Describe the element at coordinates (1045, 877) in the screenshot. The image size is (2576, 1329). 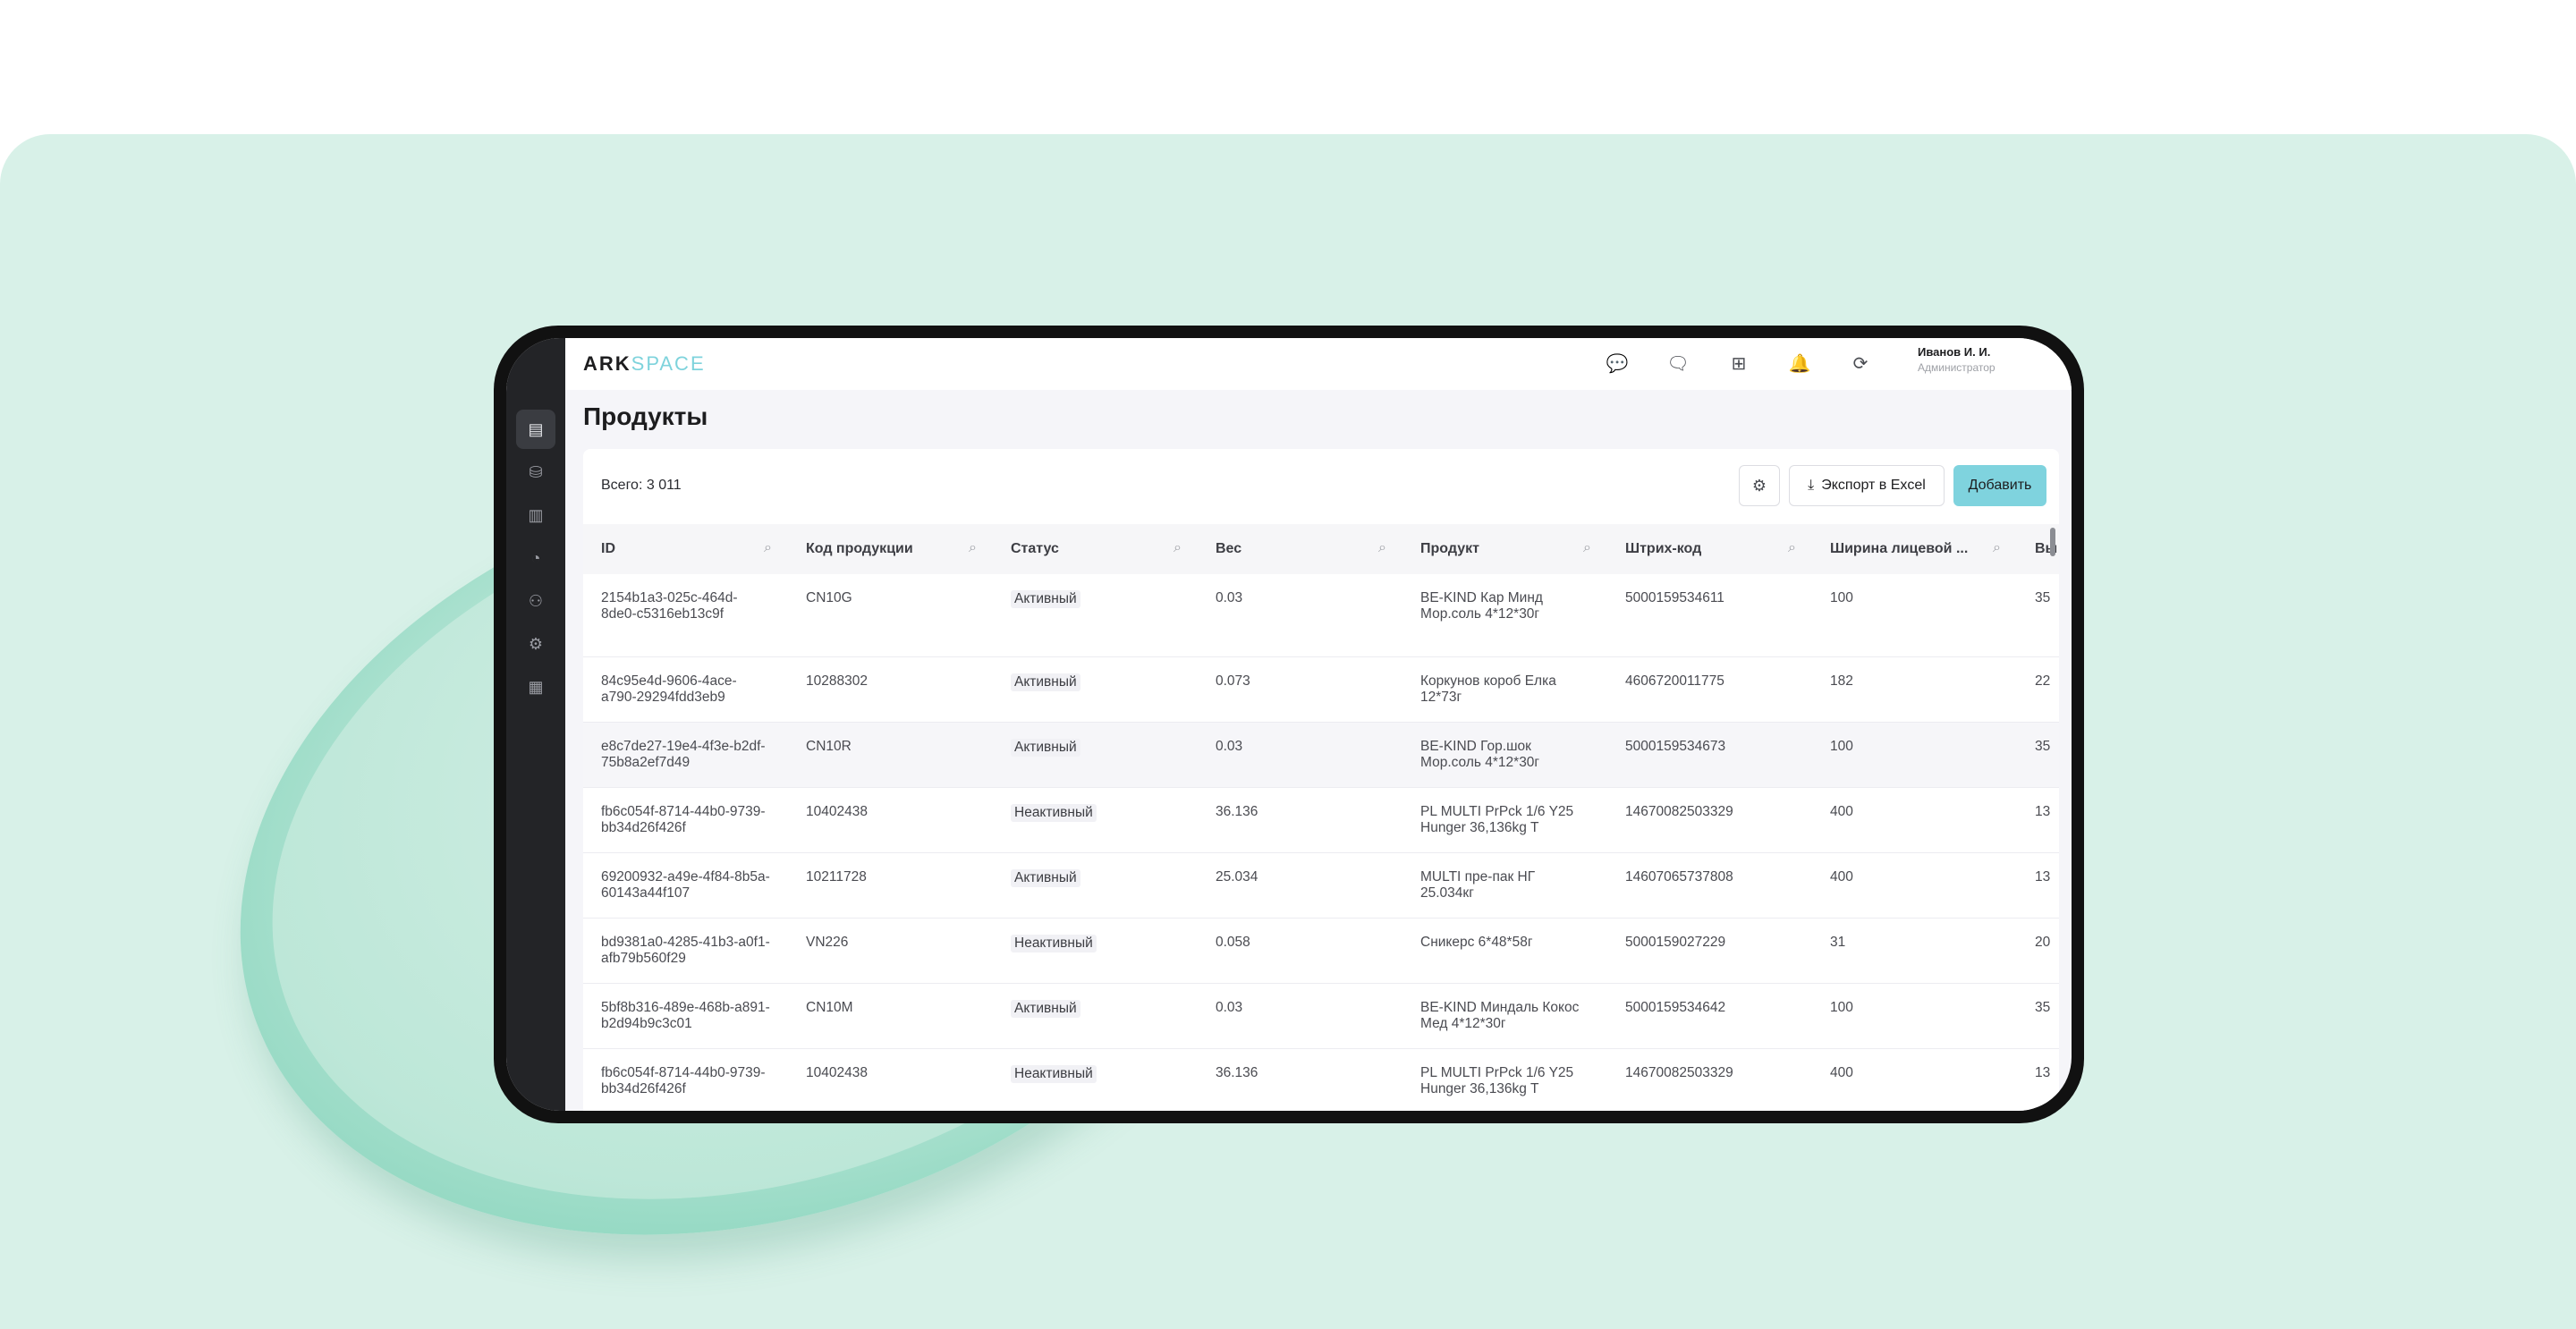
I see `status-badge: Активный` at that location.